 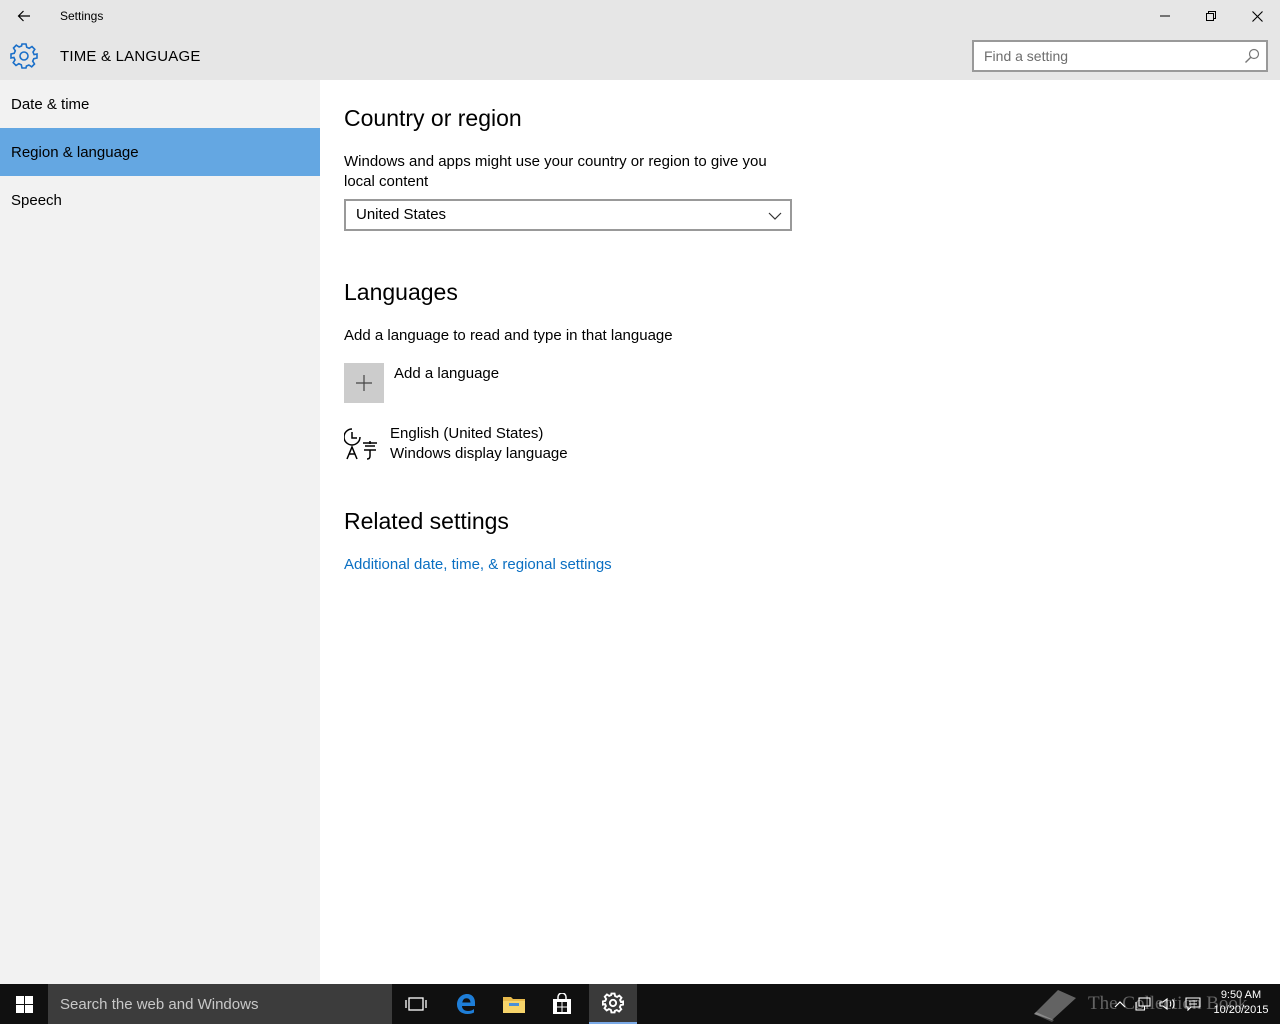 I want to click on minimize-icon, so click(x=1165, y=16).